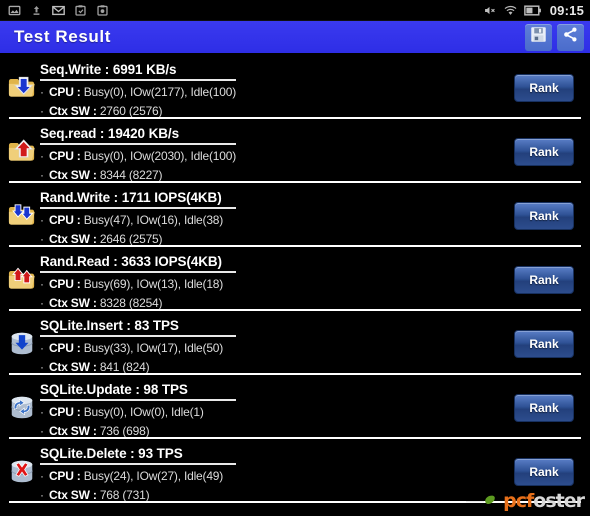 The height and width of the screenshot is (516, 590). I want to click on share-icon, so click(570, 37).